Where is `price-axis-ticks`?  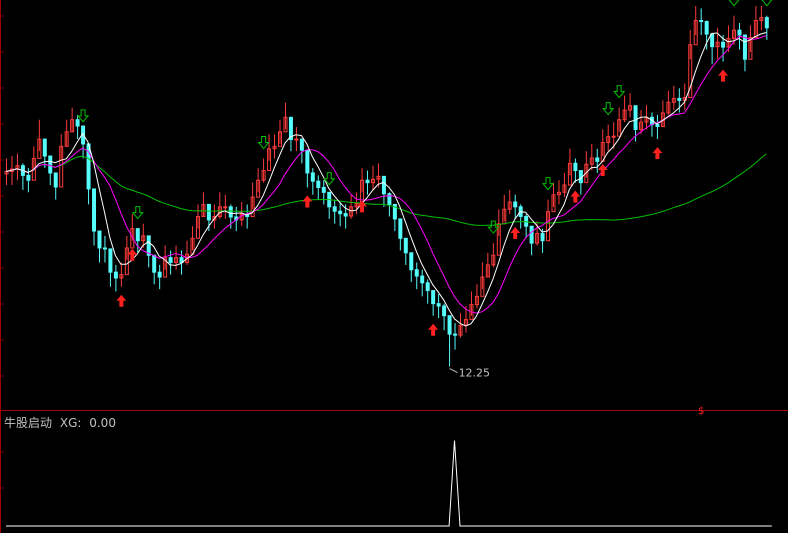 price-axis-ticks is located at coordinates (2, 205).